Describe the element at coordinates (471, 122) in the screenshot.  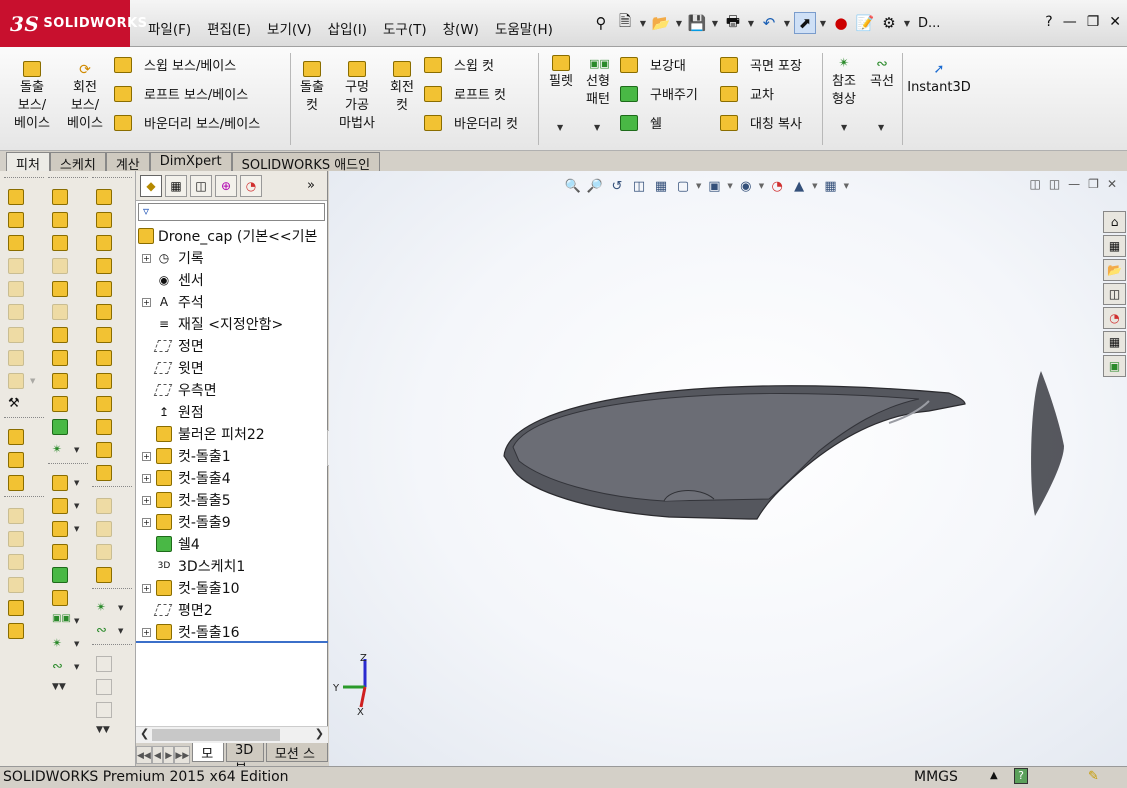
I see `boundary-cut-button: 바운더리 컷` at that location.